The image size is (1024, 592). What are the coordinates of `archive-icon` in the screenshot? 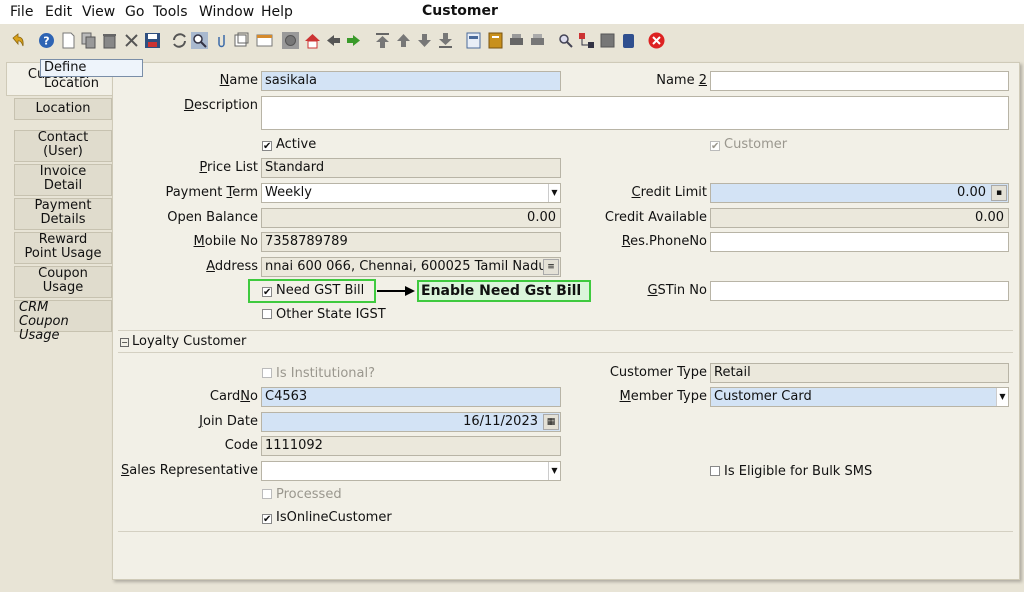 It's located at (495, 40).